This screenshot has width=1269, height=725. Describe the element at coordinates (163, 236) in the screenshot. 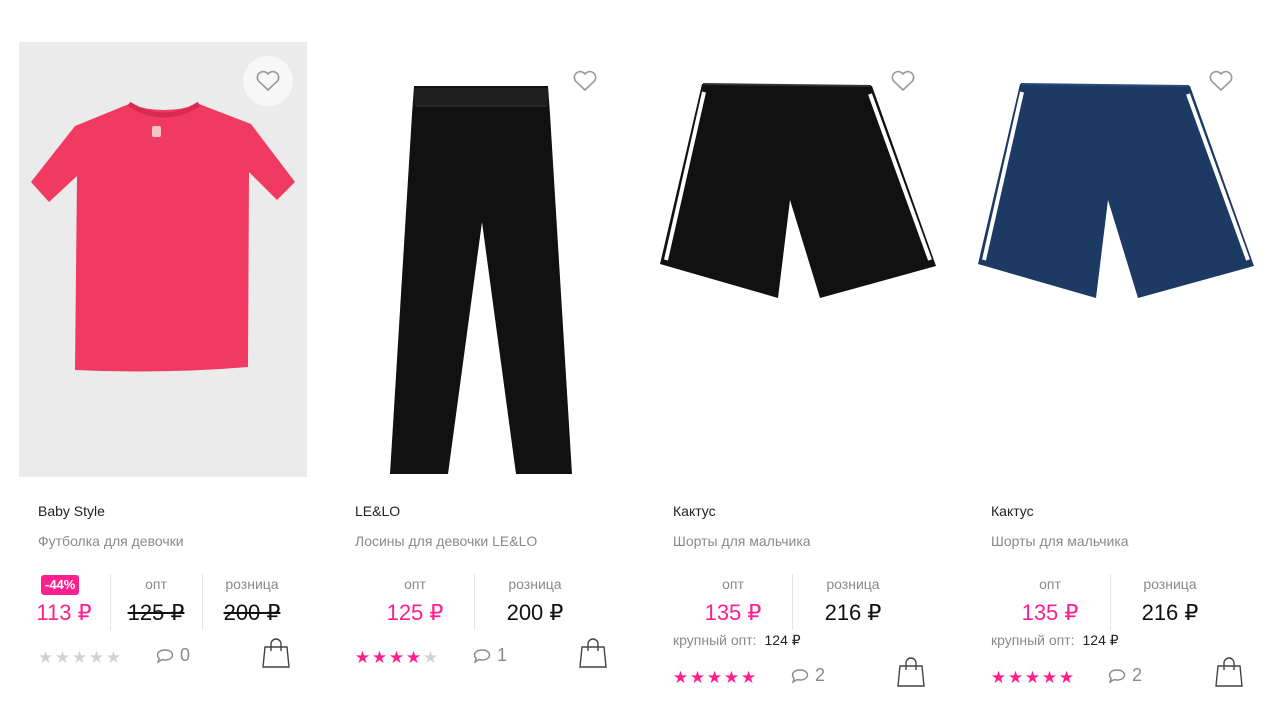

I see `pink-tshirt-image` at that location.